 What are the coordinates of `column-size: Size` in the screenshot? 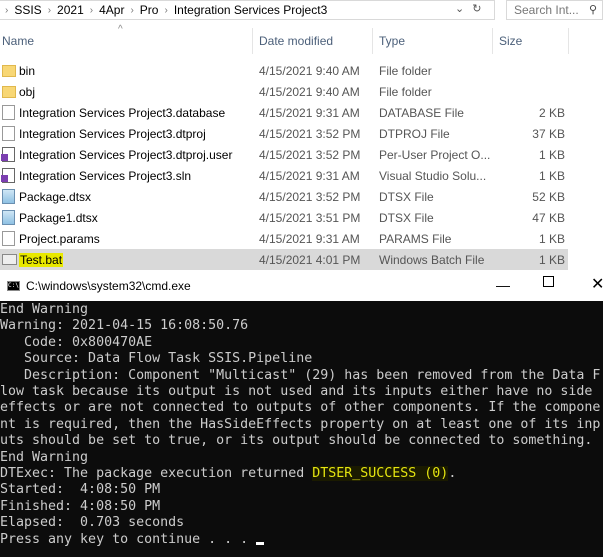 It's located at (510, 41).